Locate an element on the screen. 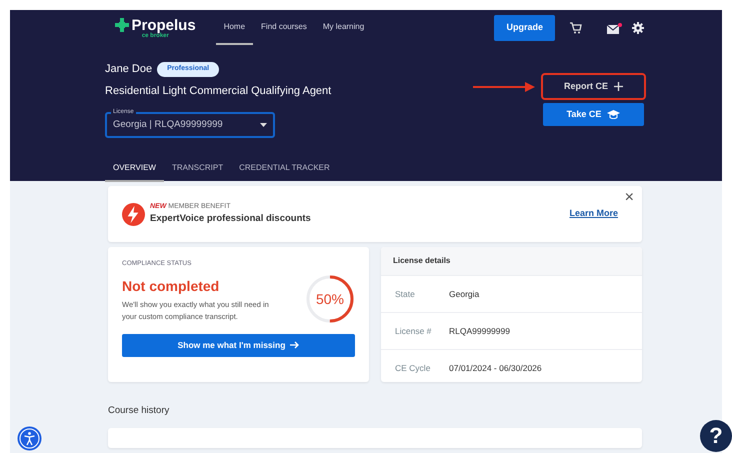 This screenshot has height=453, width=732. tab: TRANSCRIPT is located at coordinates (198, 169).